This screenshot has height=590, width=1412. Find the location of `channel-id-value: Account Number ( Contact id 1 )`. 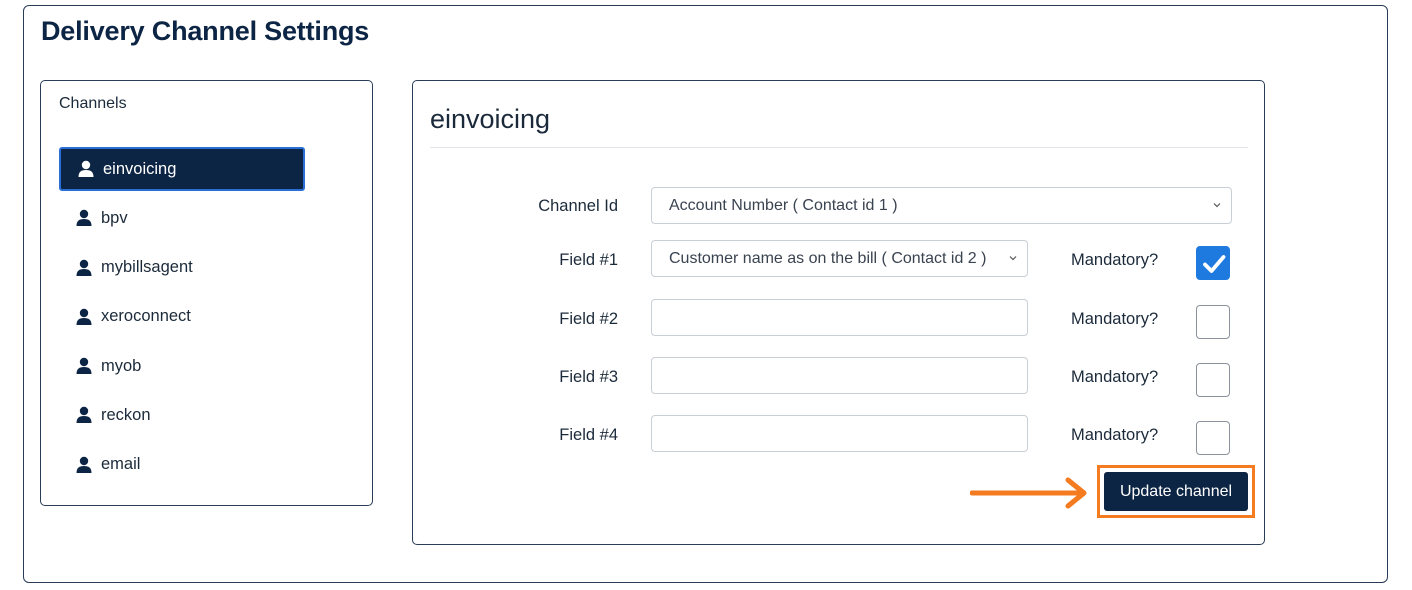

channel-id-value: Account Number ( Contact id 1 ) is located at coordinates (783, 205).